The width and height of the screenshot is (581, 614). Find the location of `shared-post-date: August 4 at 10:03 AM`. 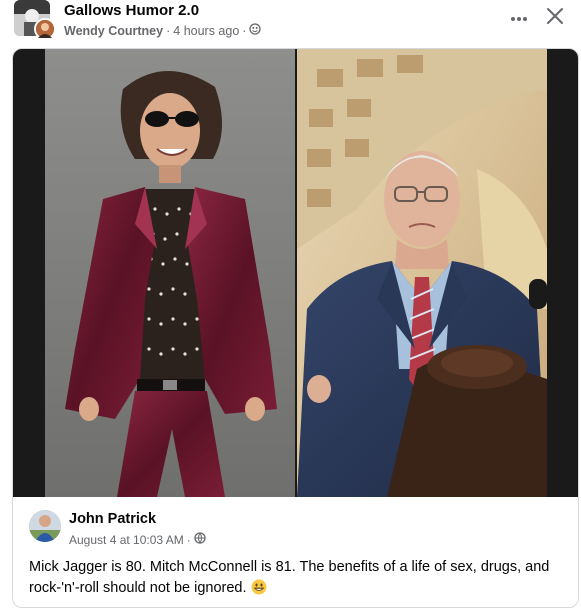

shared-post-date: August 4 at 10:03 AM is located at coordinates (126, 540).